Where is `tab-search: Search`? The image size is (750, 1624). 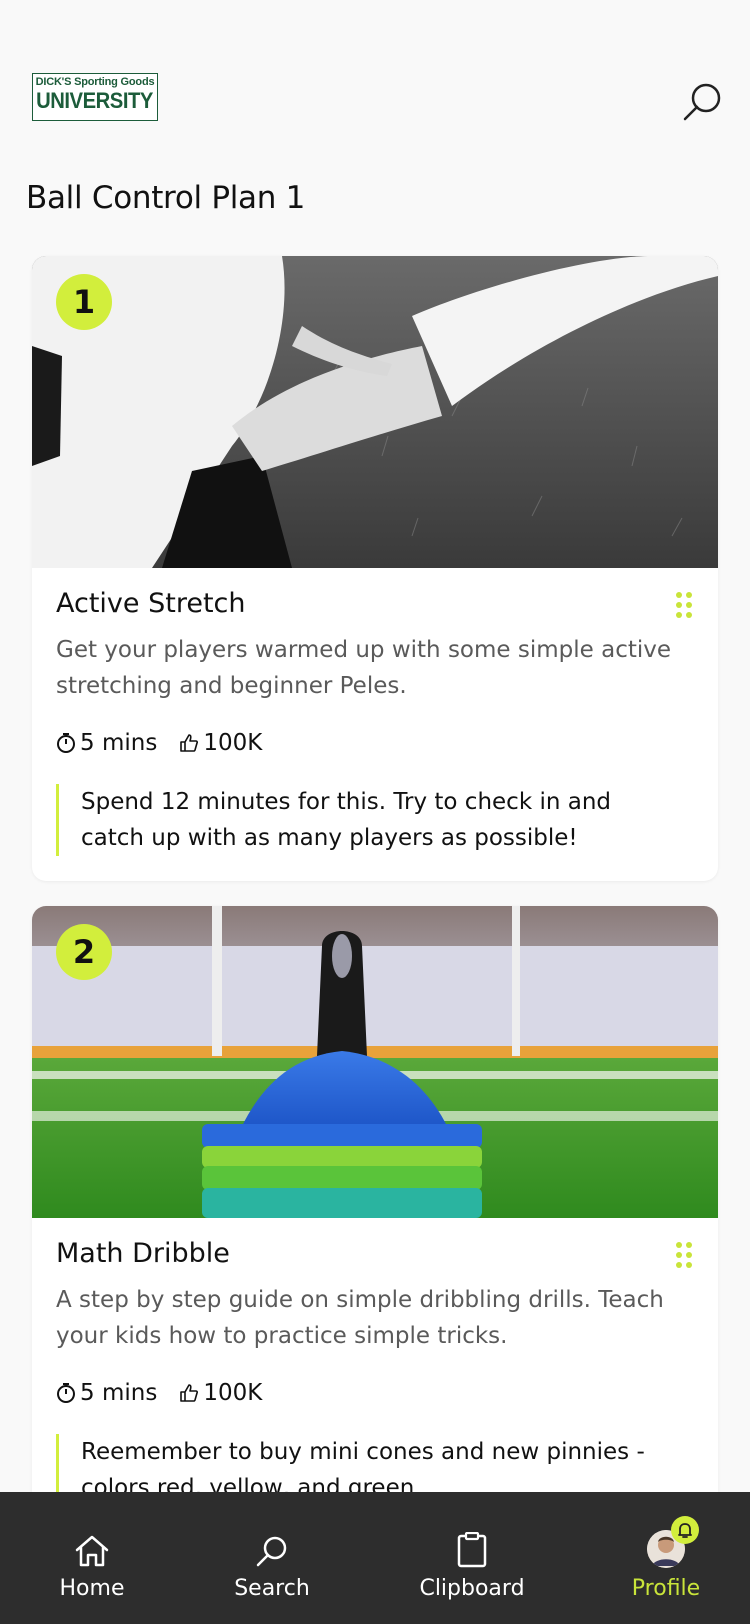 tab-search: Search is located at coordinates (272, 1558).